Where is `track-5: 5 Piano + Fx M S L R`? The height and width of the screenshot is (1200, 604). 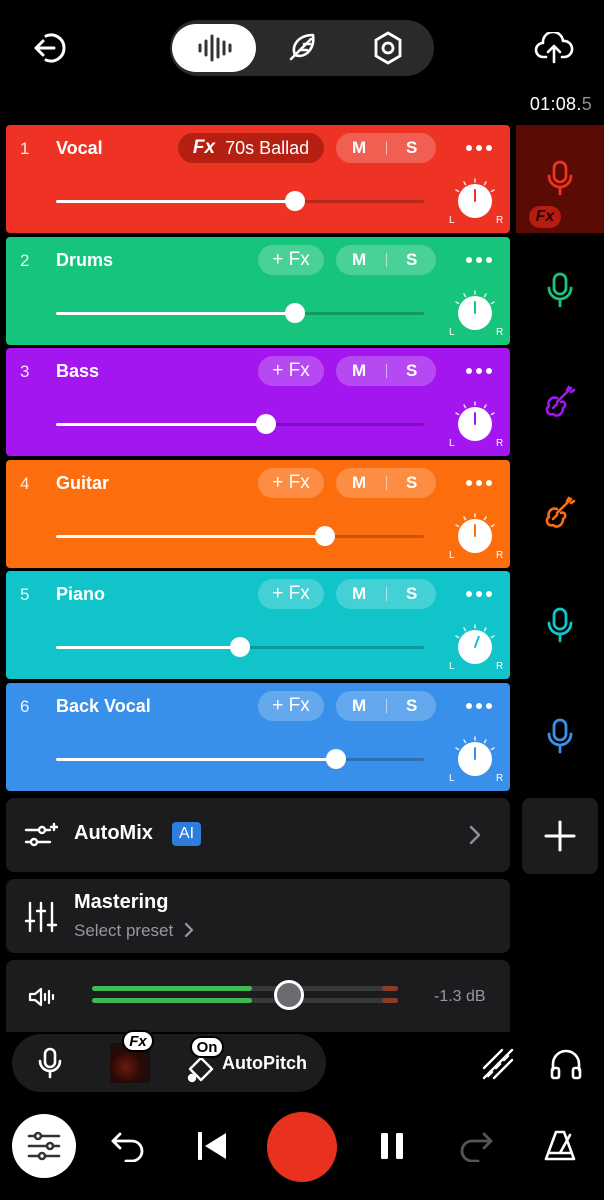
track-5: 5 Piano + Fx M S L R is located at coordinates (258, 625).